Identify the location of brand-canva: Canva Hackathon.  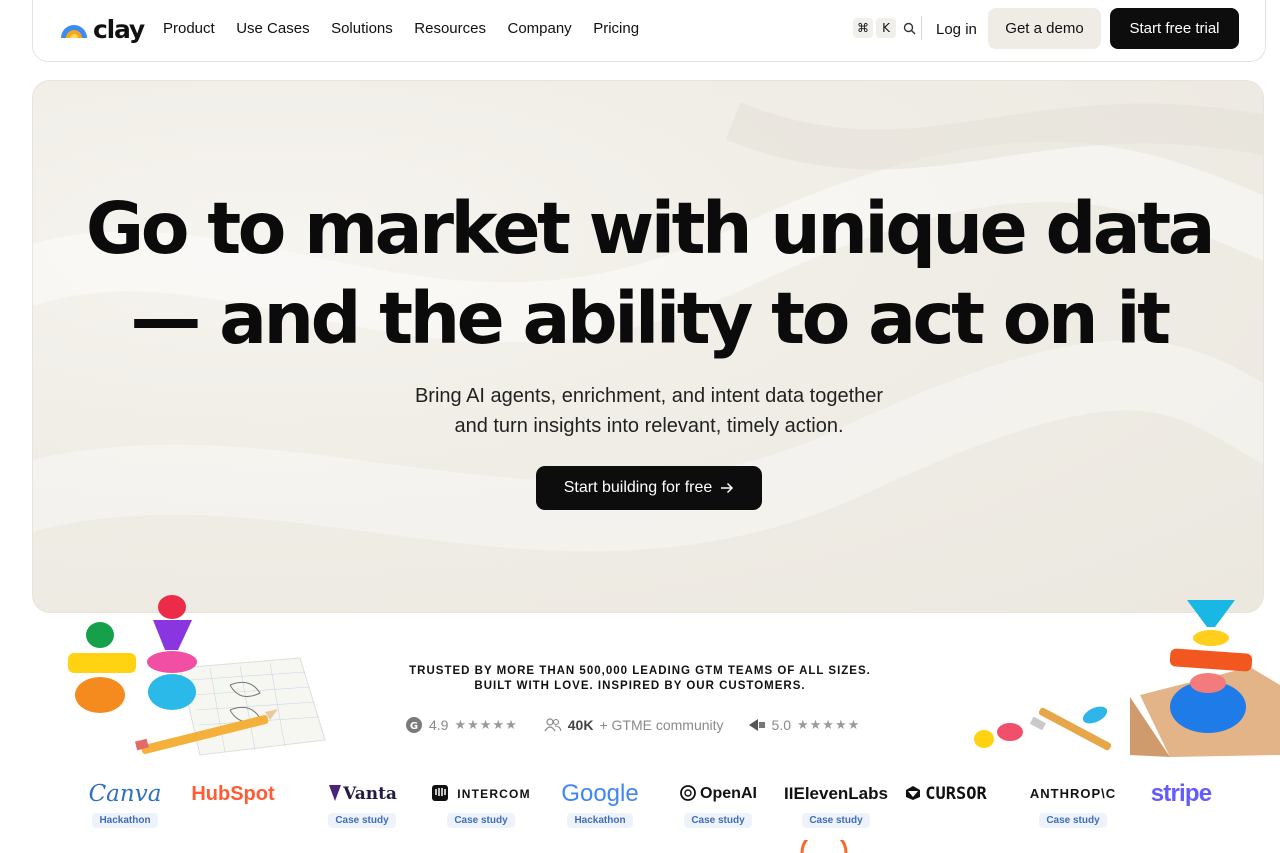
(125, 803).